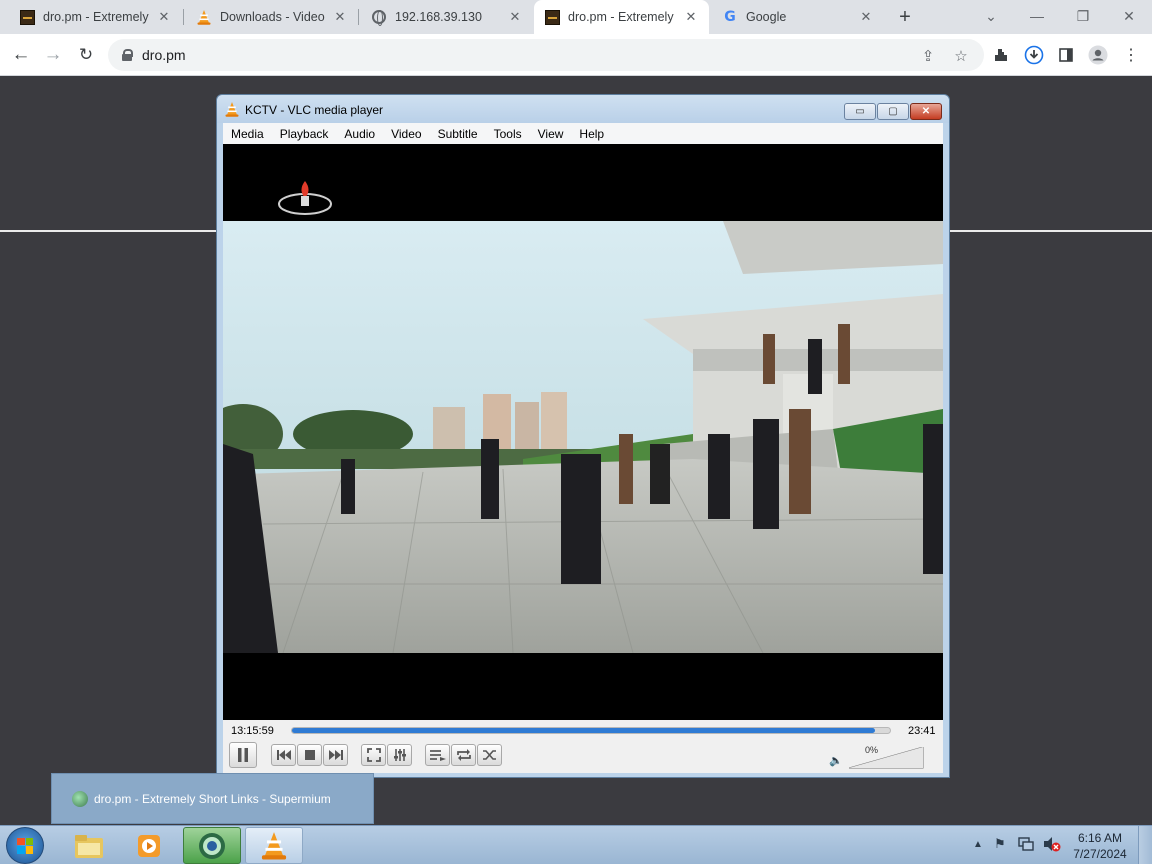 Image resolution: width=1152 pixels, height=864 pixels. What do you see at coordinates (1000, 844) in the screenshot?
I see `action-center-flag-icon: ⚑` at bounding box center [1000, 844].